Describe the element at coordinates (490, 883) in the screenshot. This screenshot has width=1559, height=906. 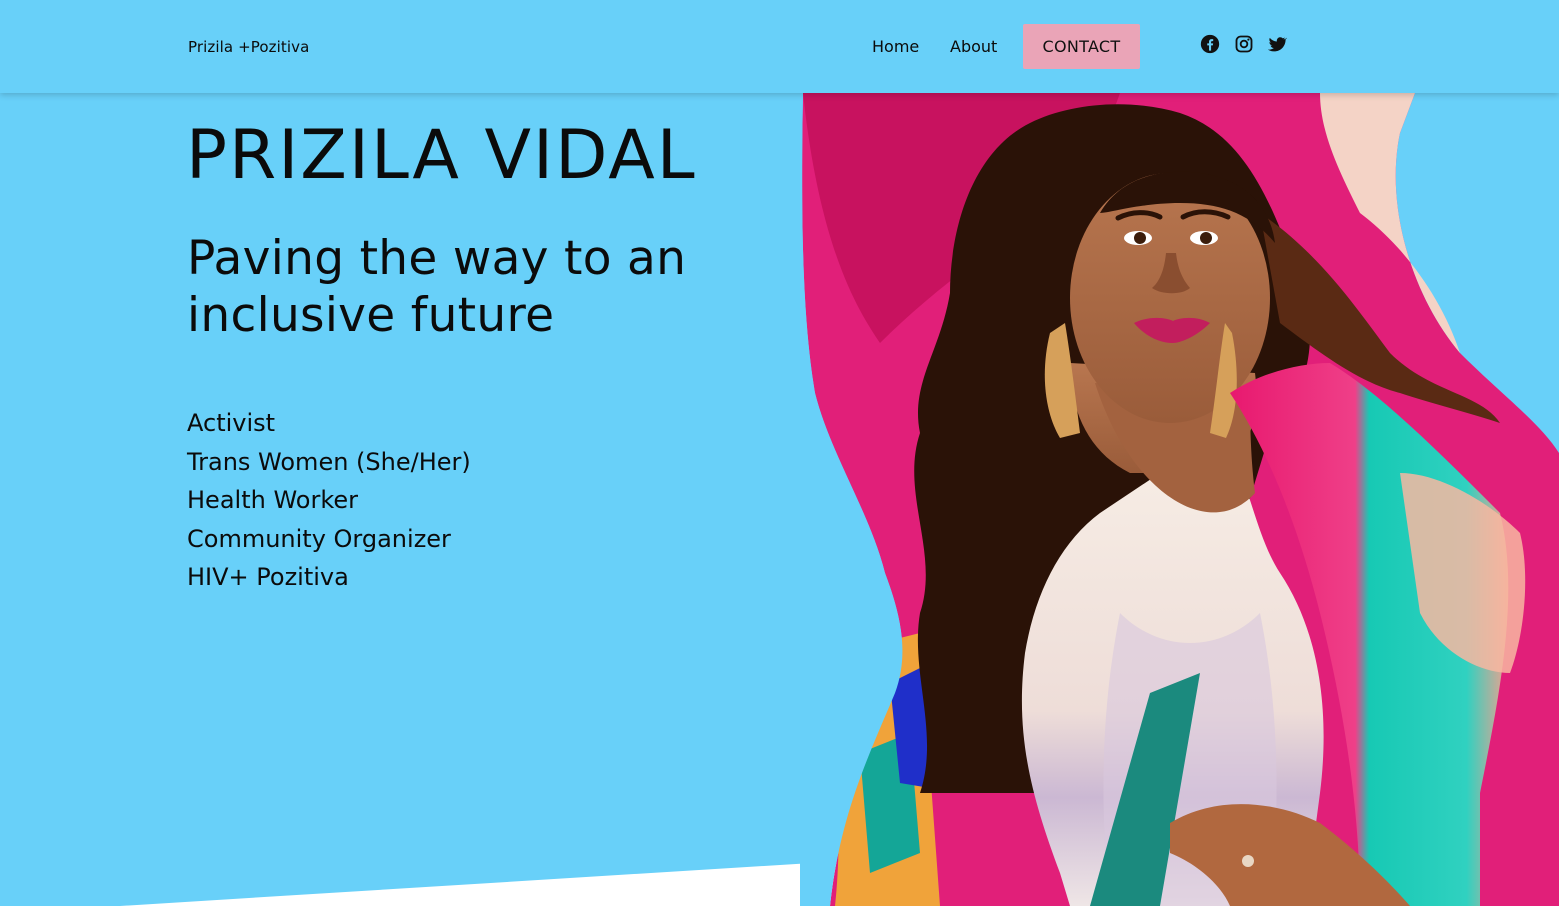
I see `bottom-white-wedge` at that location.